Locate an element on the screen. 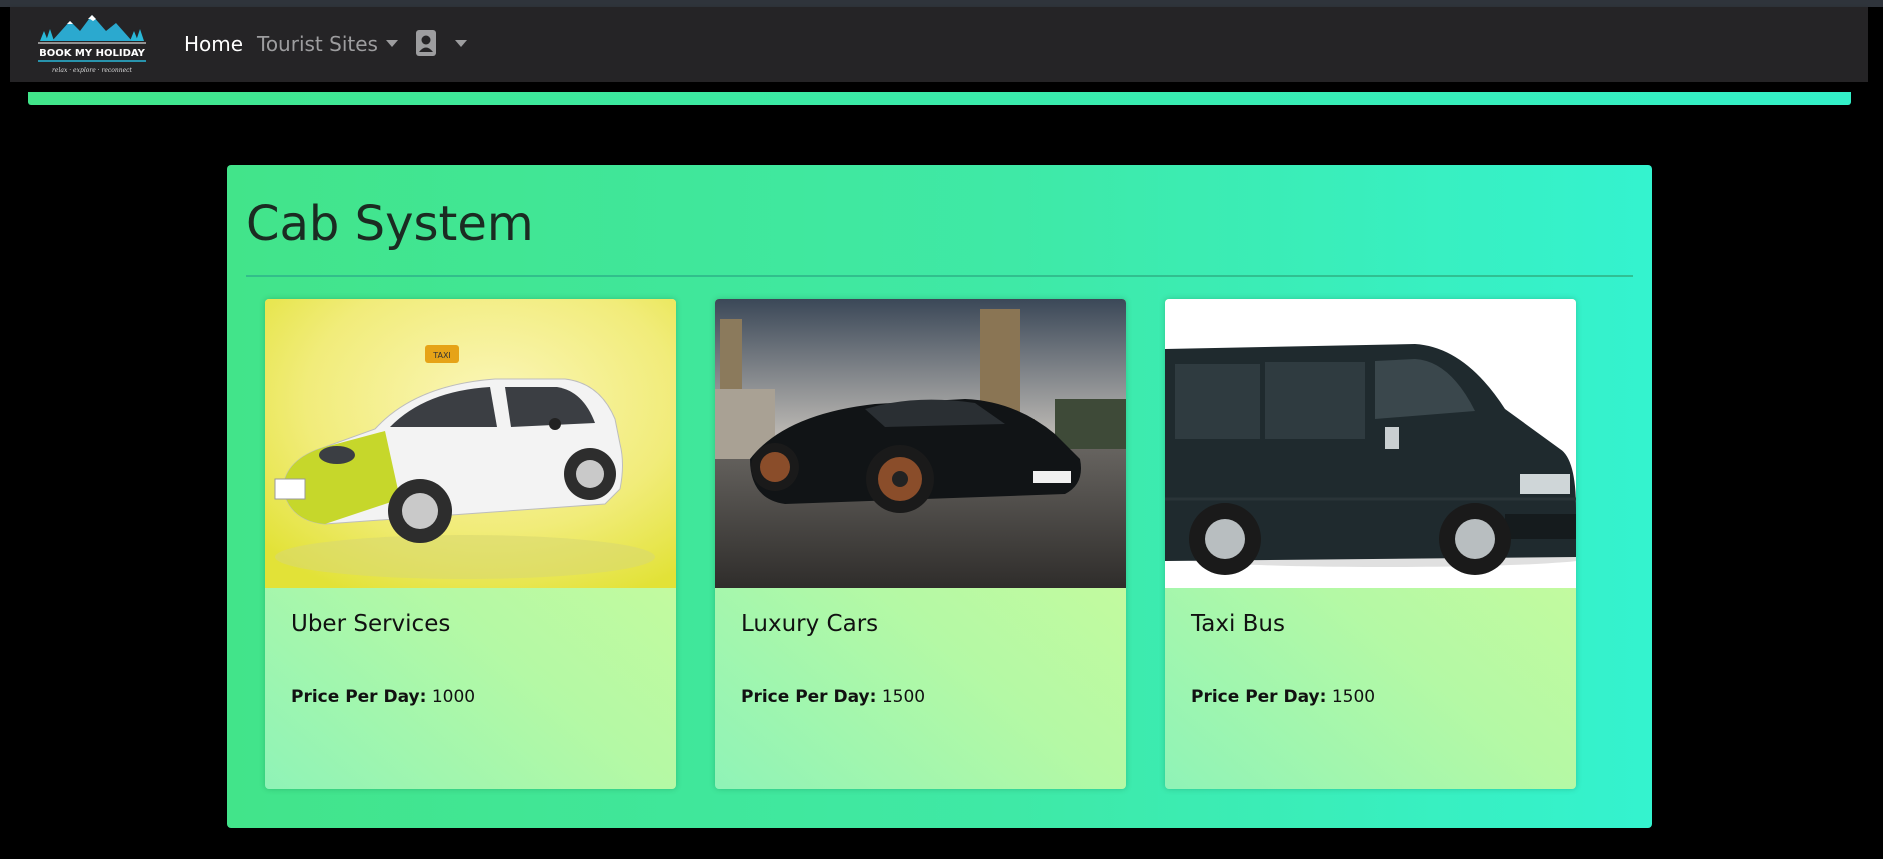 The height and width of the screenshot is (859, 1883). cab-image-van is located at coordinates (1370, 443).